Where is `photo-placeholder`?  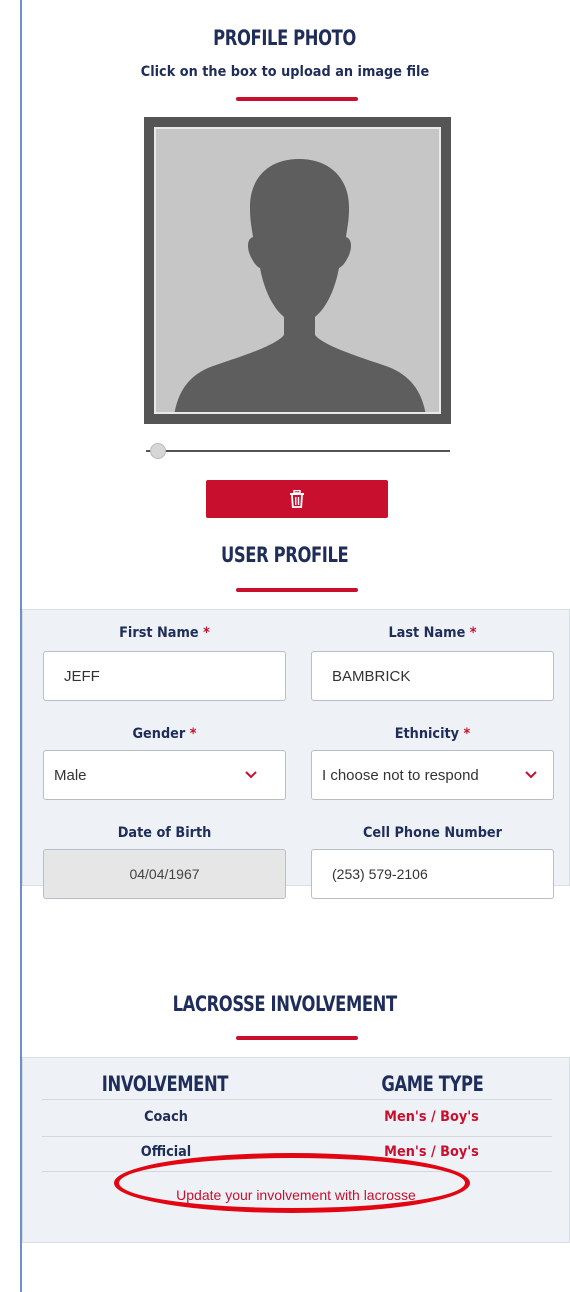 photo-placeholder is located at coordinates (297, 270).